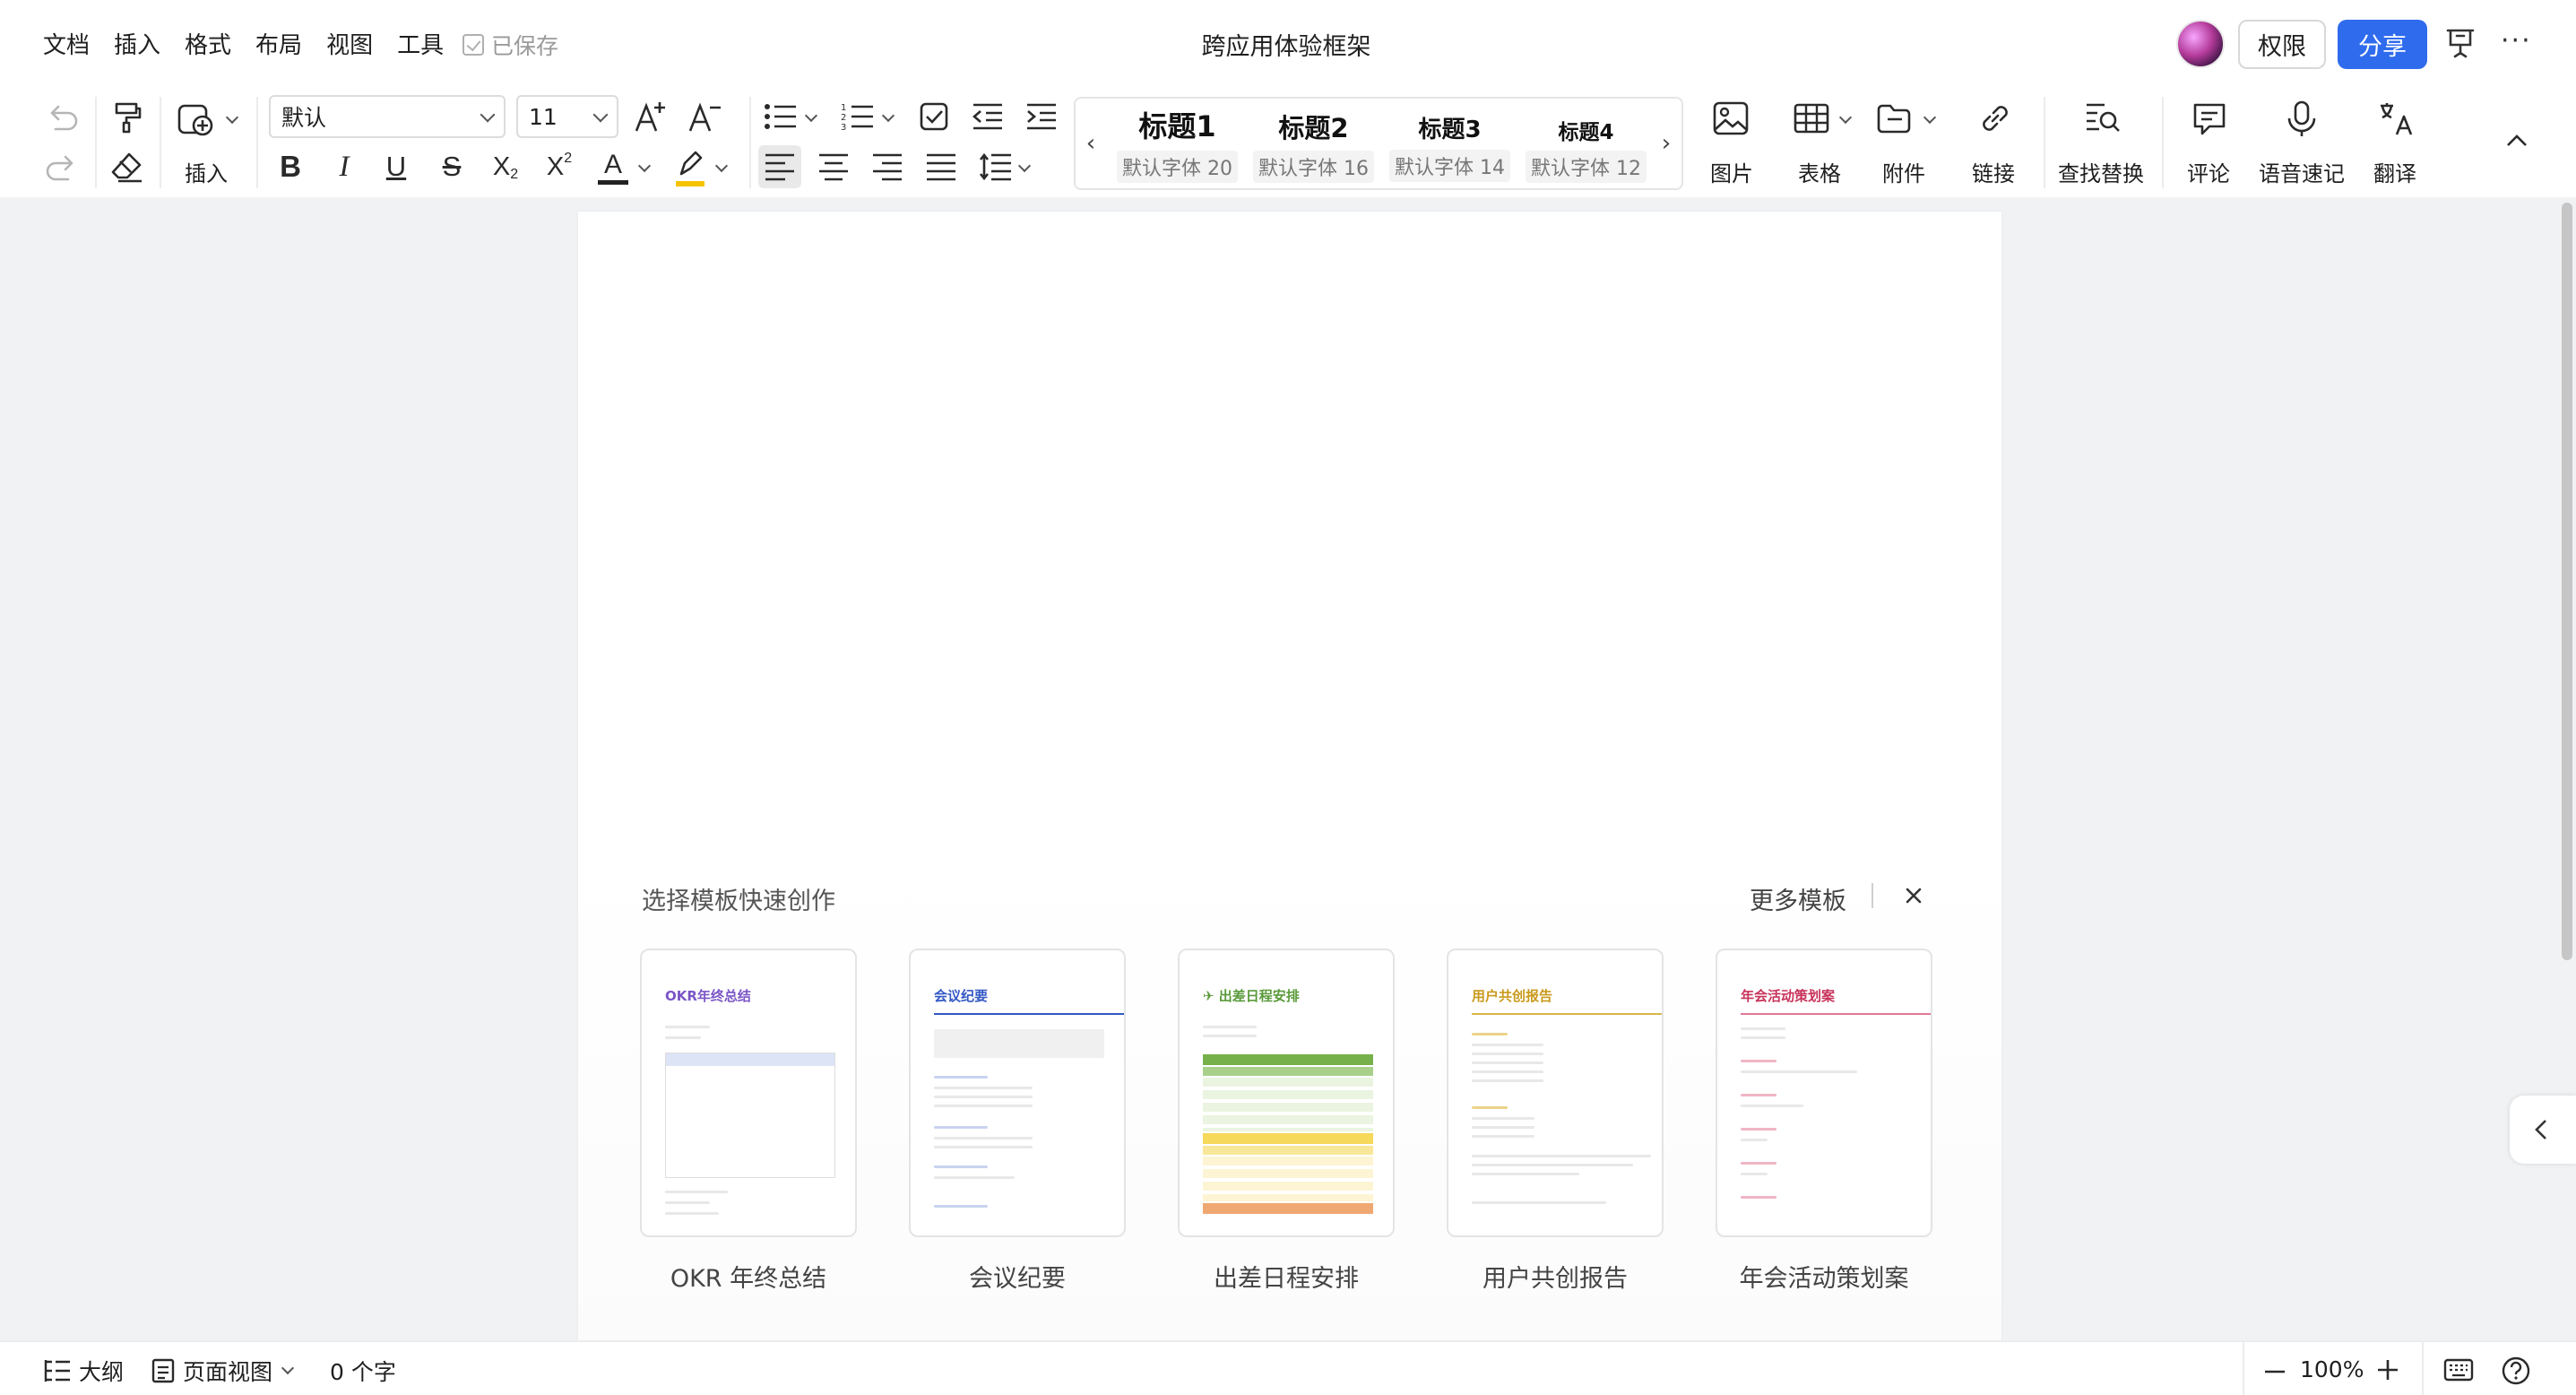  I want to click on clear-format-icon, so click(127, 167).